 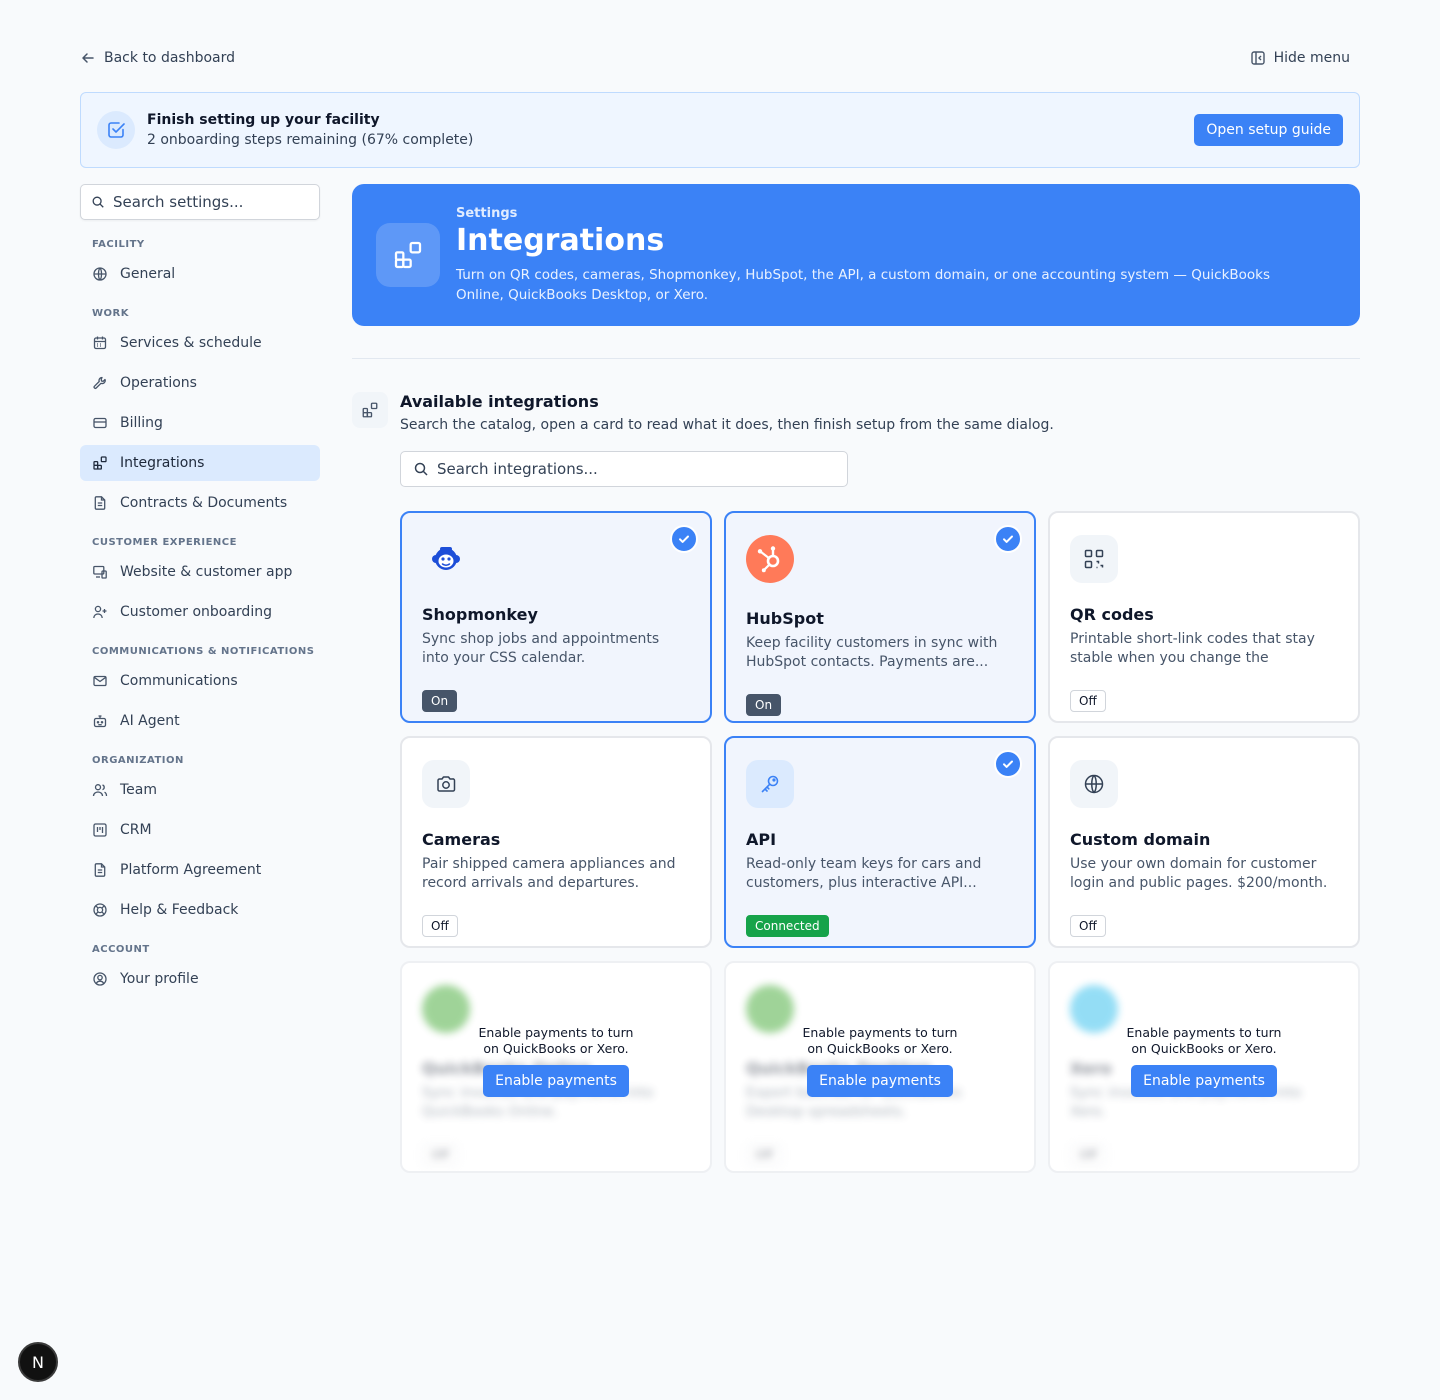 What do you see at coordinates (121, 949) in the screenshot?
I see `nav-group-title: ACCOUNT` at bounding box center [121, 949].